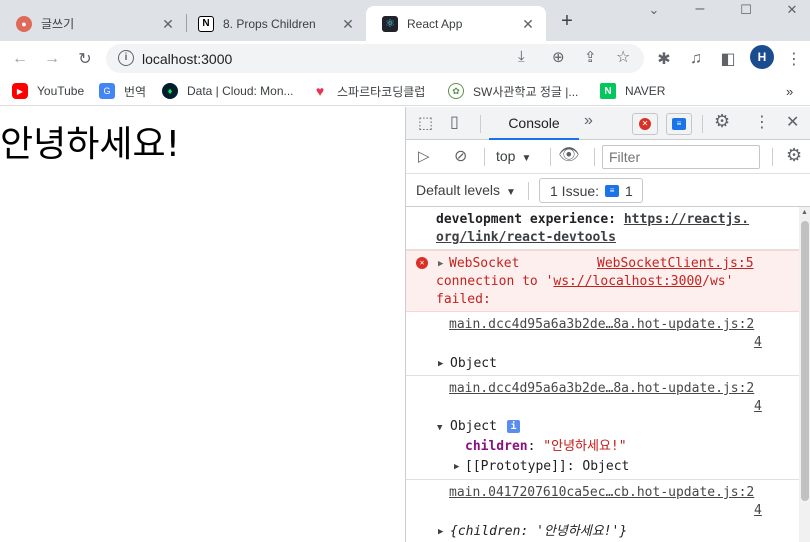 The image size is (810, 542). I want to click on error-icon: ✕, so click(645, 124).